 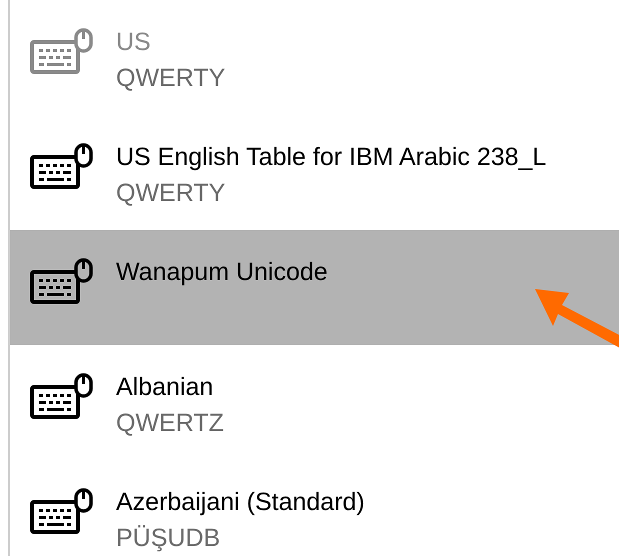 I want to click on layout-name: US, so click(x=134, y=42).